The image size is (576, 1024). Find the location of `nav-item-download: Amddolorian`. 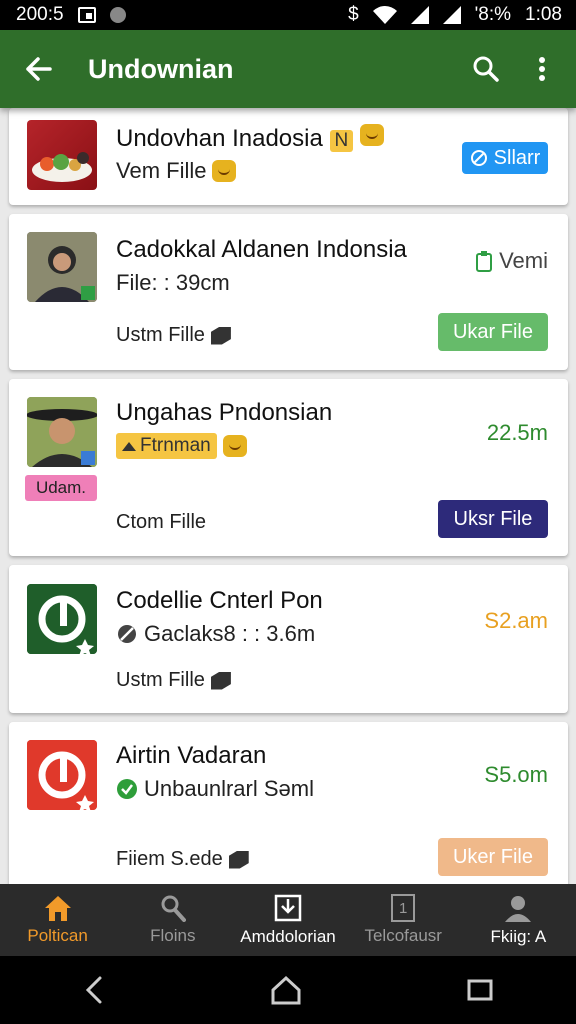

nav-item-download: Amddolorian is located at coordinates (287, 920).